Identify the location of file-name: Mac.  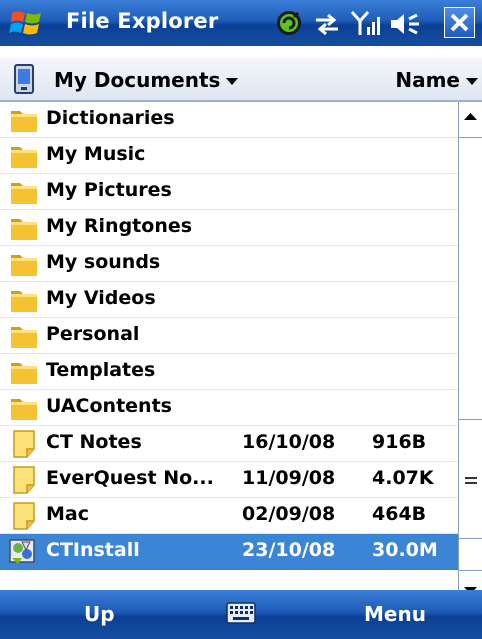
(67, 514).